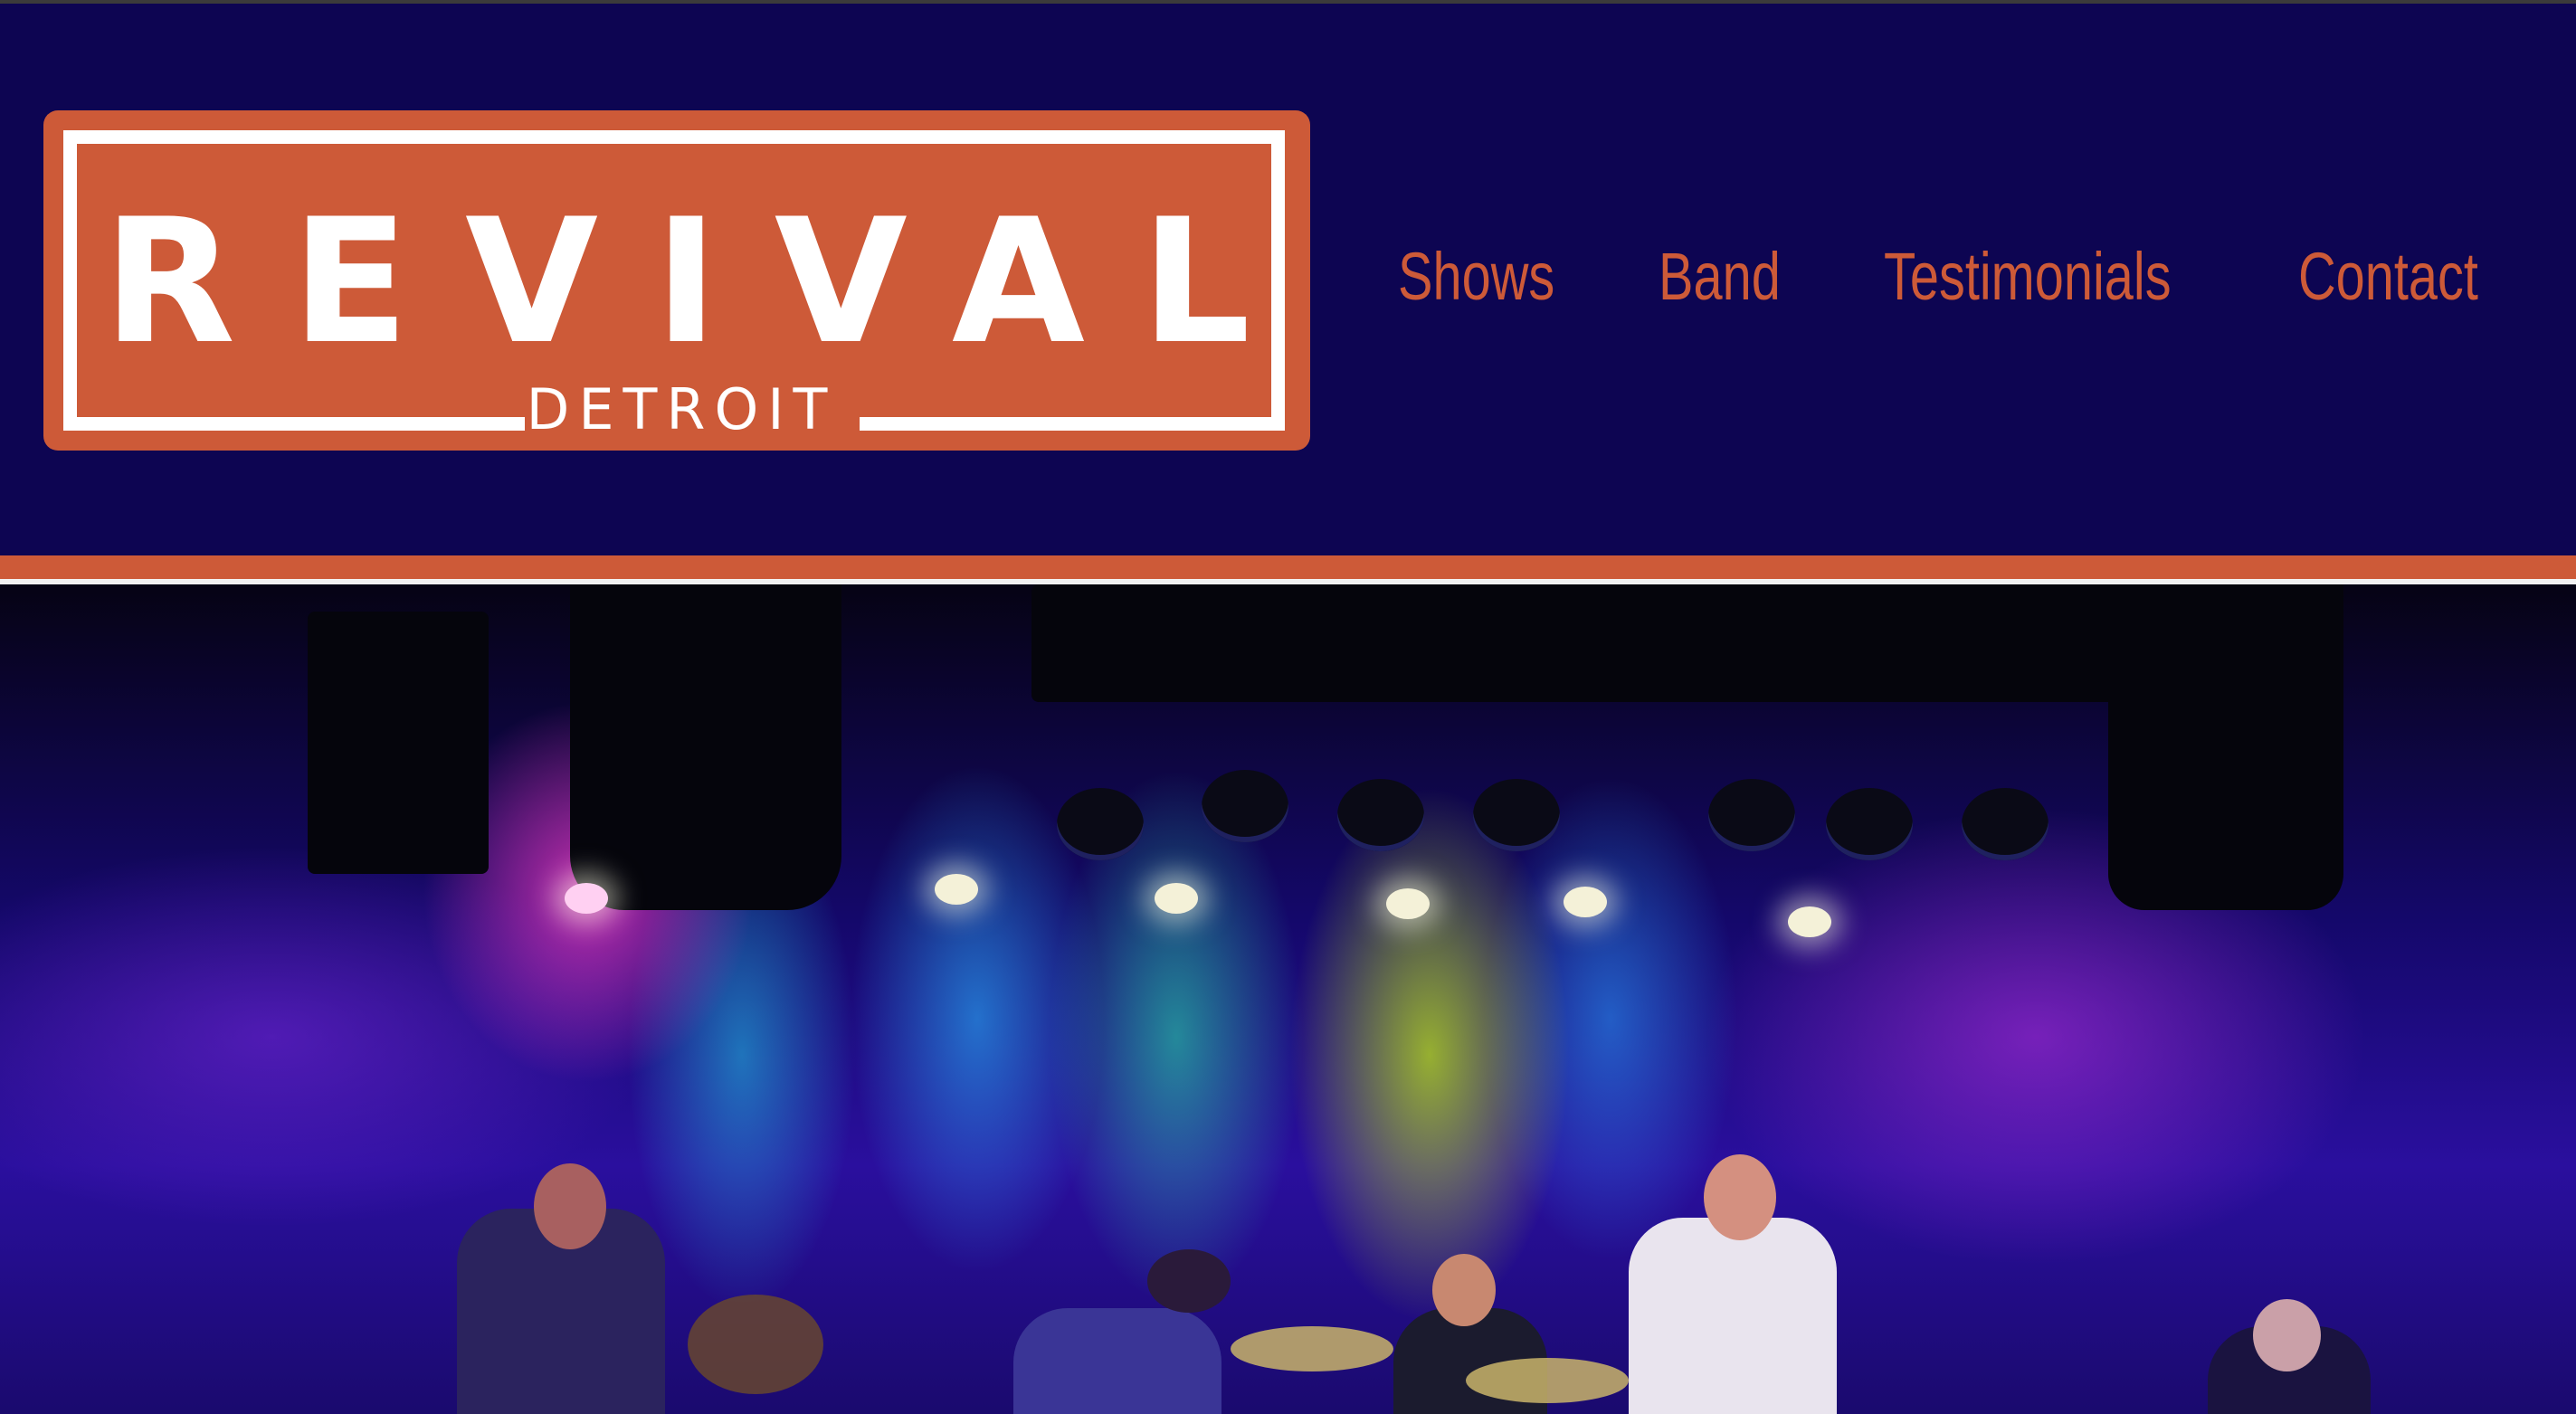 The width and height of the screenshot is (2576, 1414). Describe the element at coordinates (705, 747) in the screenshot. I see `speaker-center-left` at that location.